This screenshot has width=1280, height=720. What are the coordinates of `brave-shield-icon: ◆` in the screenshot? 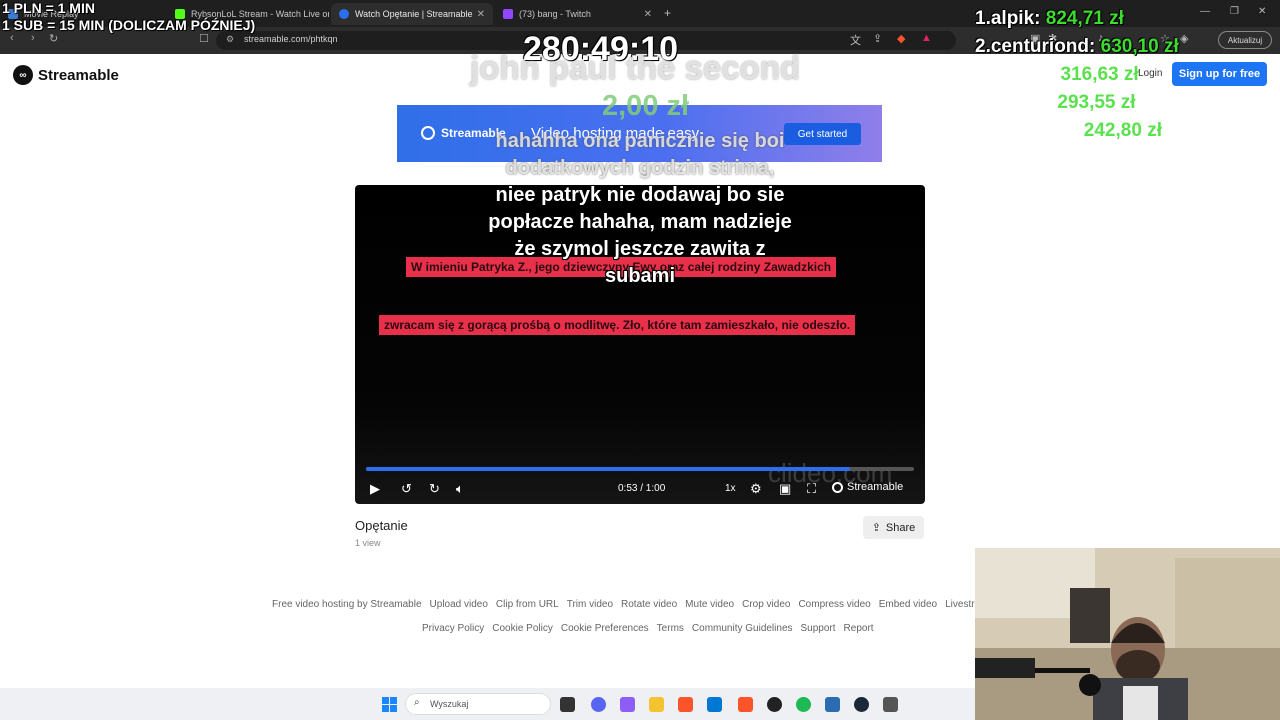 It's located at (901, 38).